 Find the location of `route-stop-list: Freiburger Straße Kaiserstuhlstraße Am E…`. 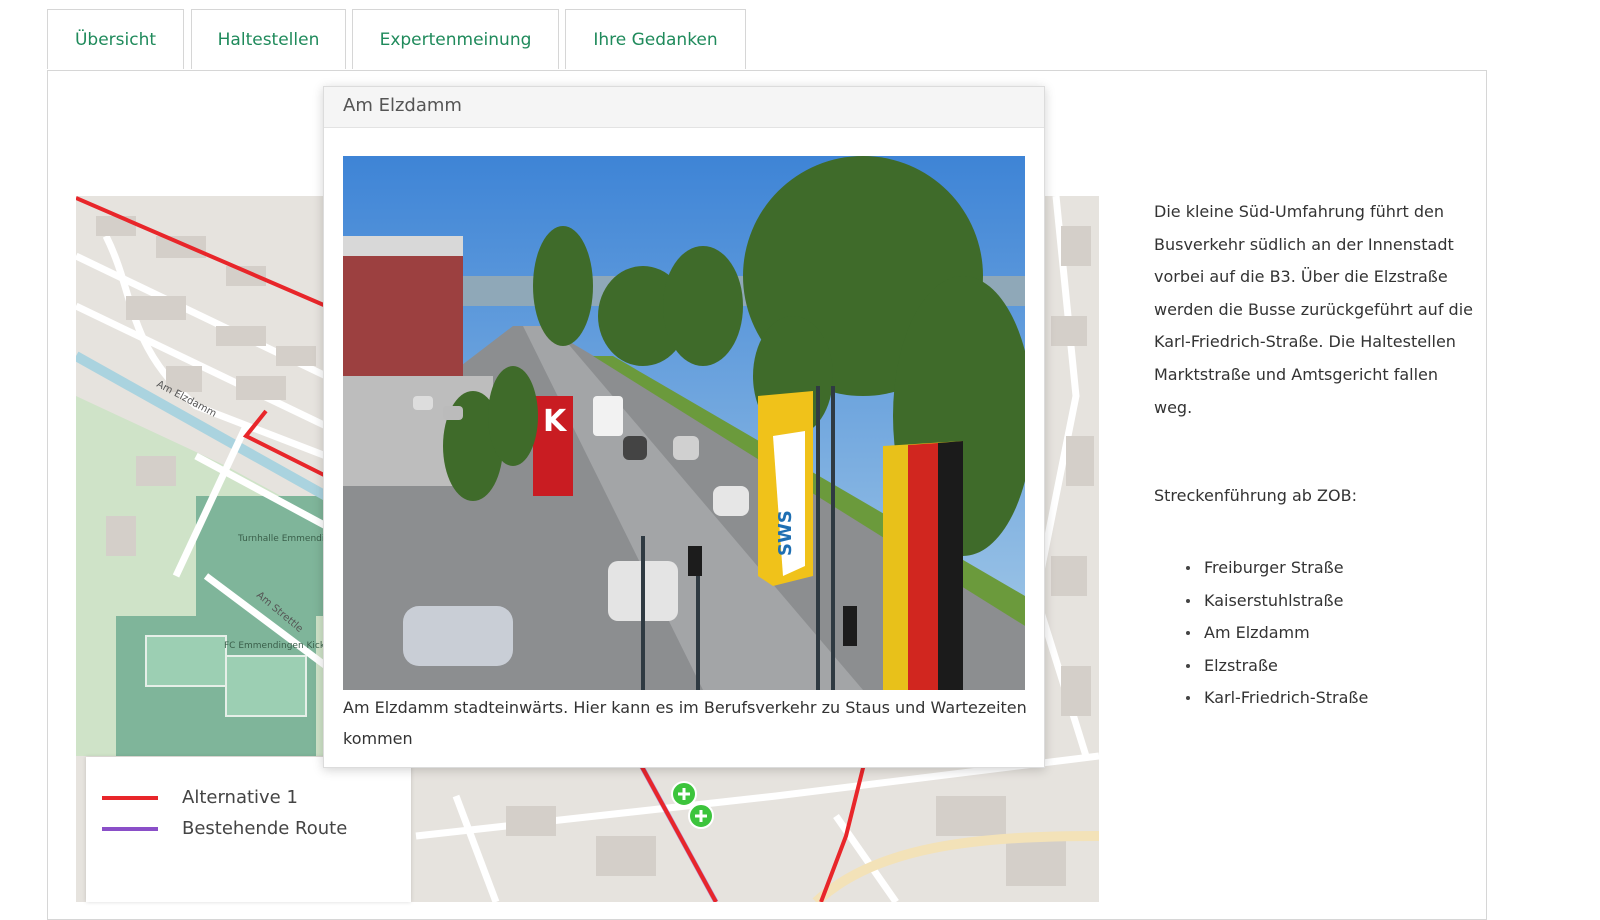

route-stop-list: Freiburger Straße Kaiserstuhlstraße Am E… is located at coordinates (1277, 633).